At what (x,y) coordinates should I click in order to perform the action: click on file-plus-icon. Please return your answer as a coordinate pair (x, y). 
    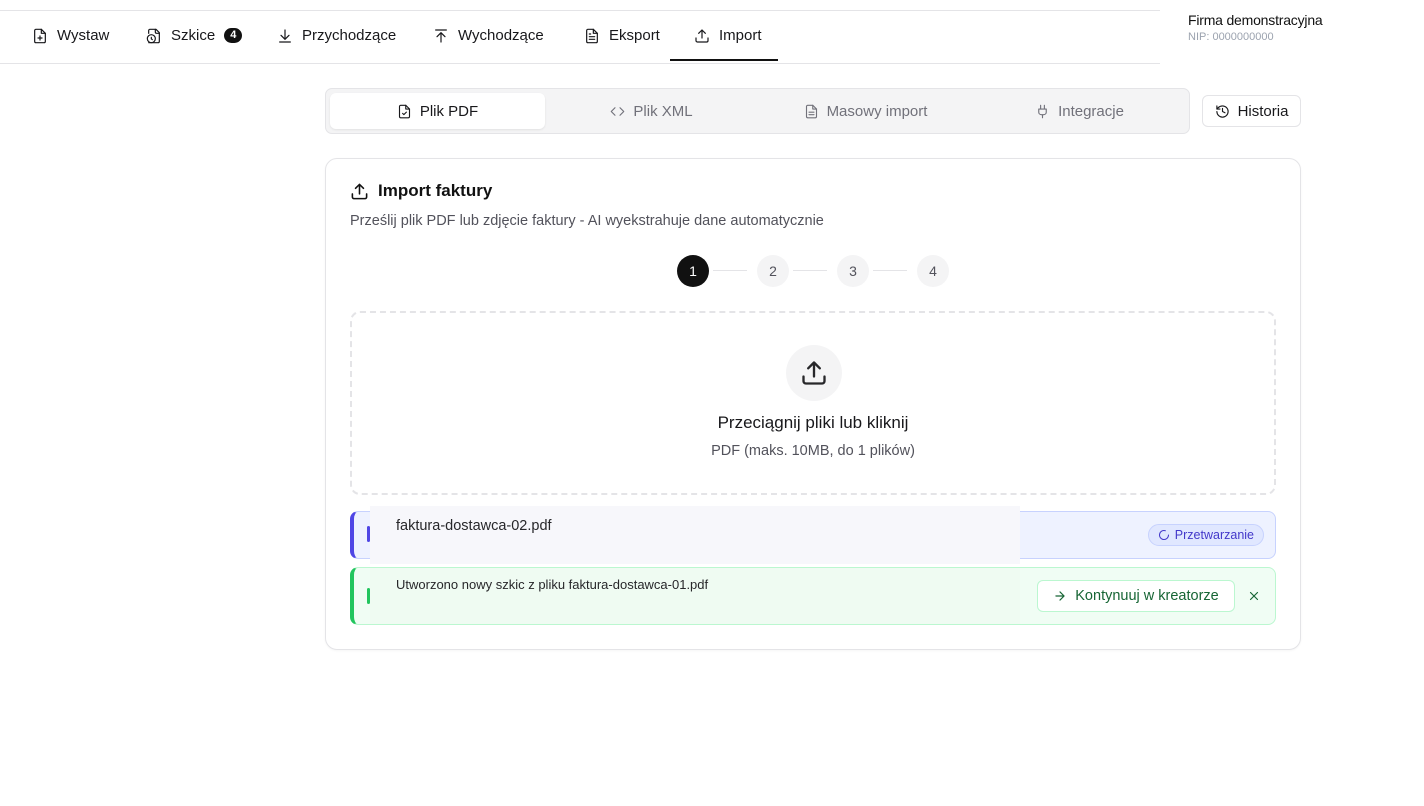
    Looking at the image, I should click on (40, 35).